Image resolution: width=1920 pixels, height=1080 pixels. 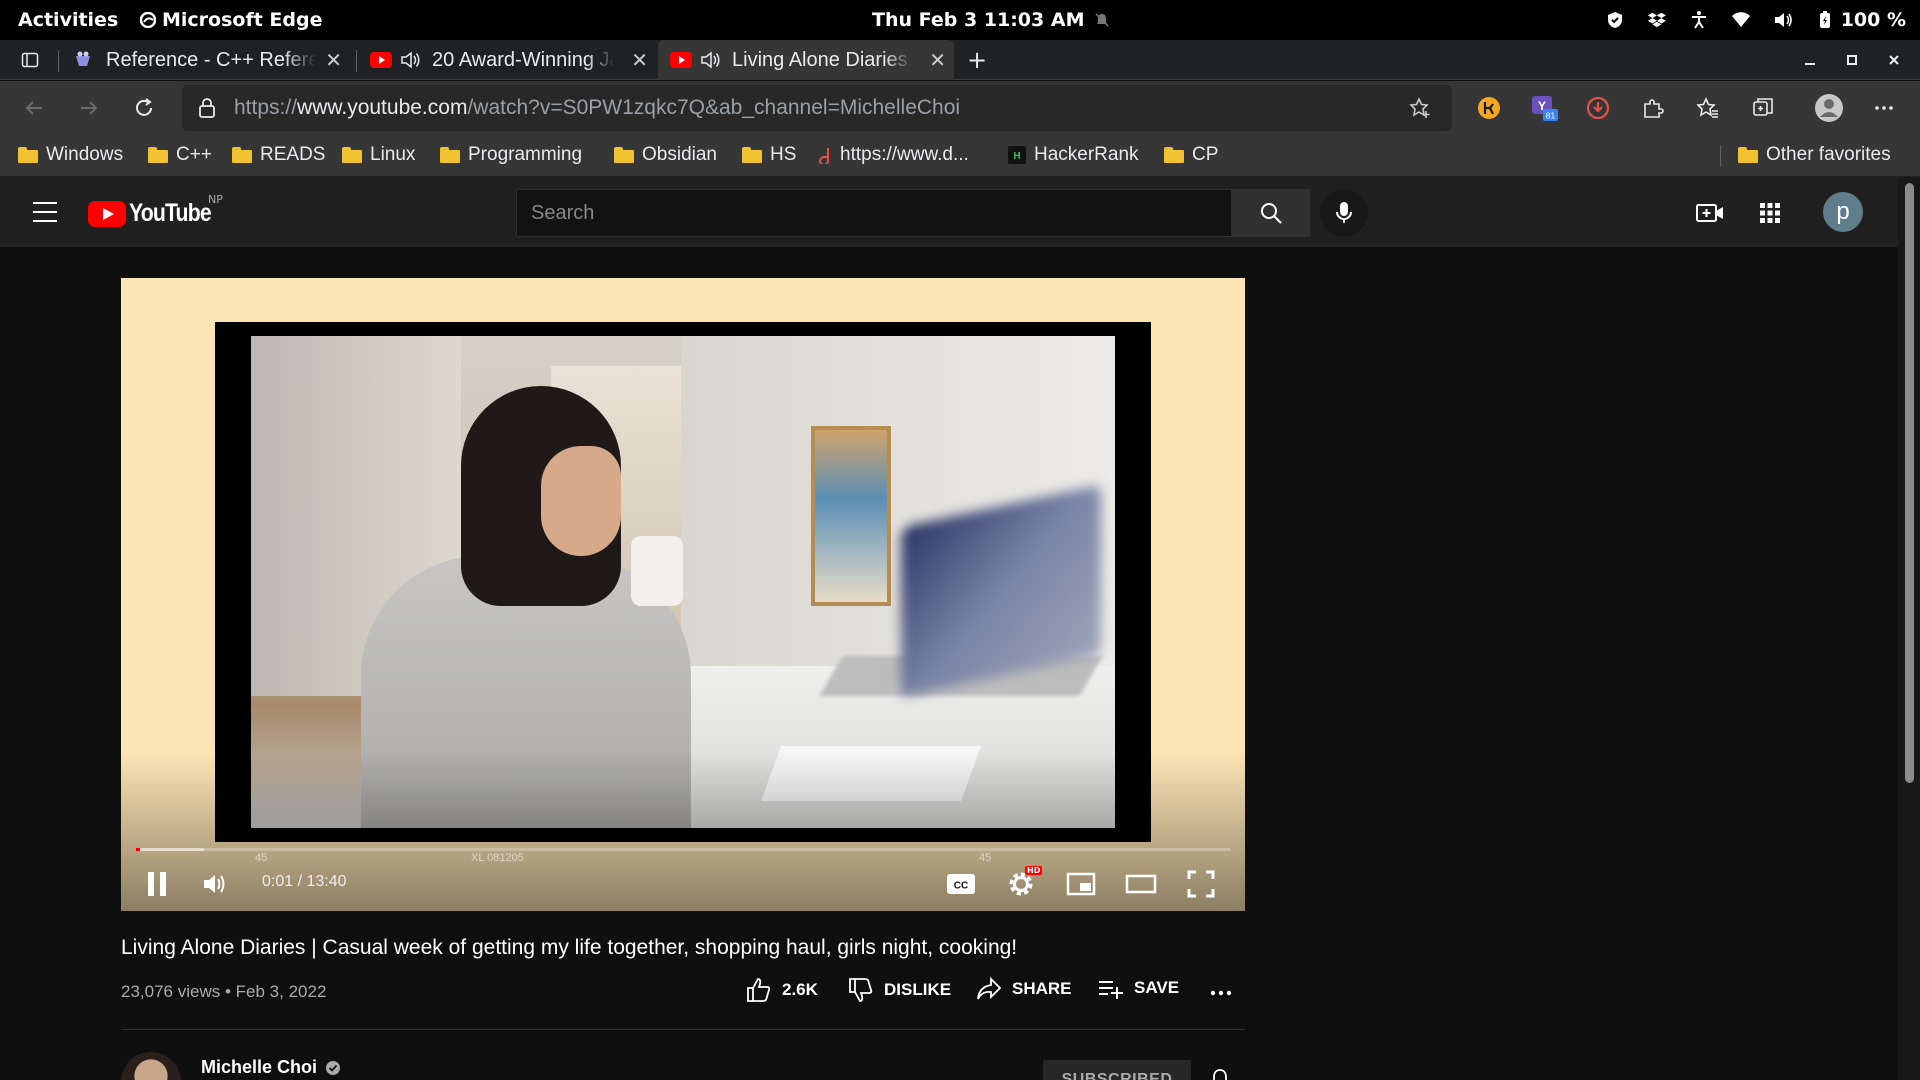 What do you see at coordinates (156, 210) in the screenshot?
I see `youtube-logo: YouTube NP` at bounding box center [156, 210].